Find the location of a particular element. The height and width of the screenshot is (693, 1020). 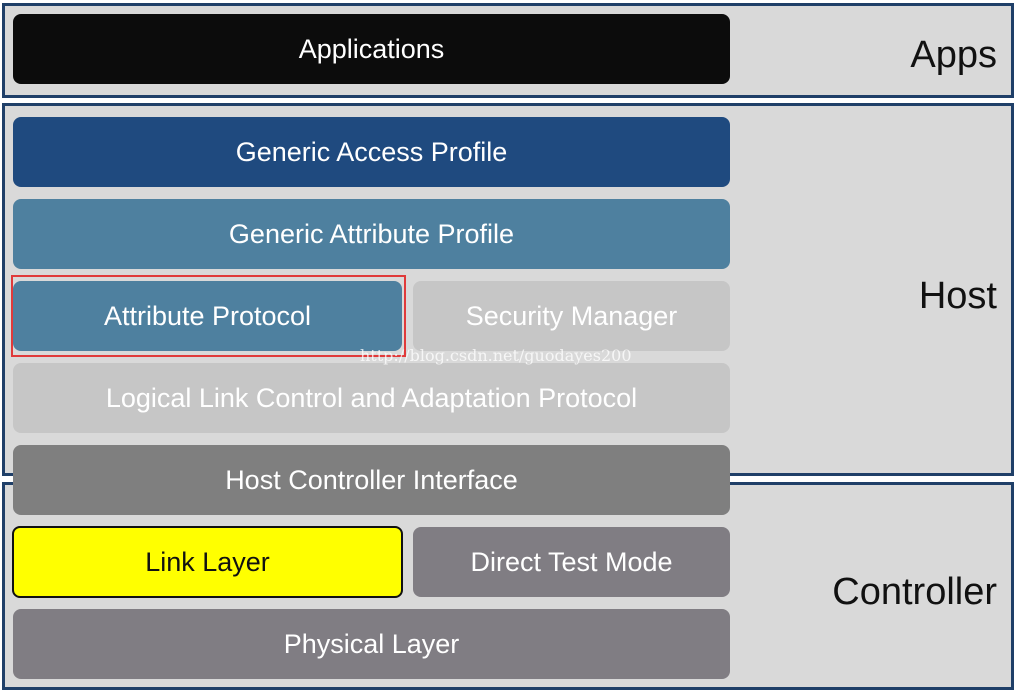

link-layer-block: Link Layer is located at coordinates (207, 562).